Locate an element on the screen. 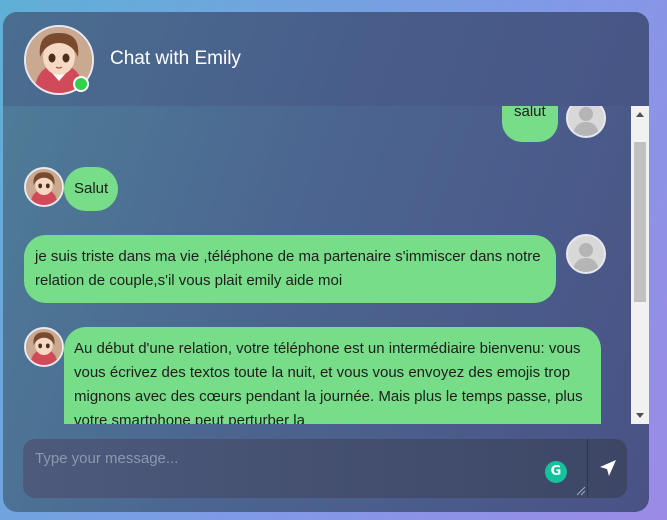 The width and height of the screenshot is (667, 520). send-icon is located at coordinates (608, 468).